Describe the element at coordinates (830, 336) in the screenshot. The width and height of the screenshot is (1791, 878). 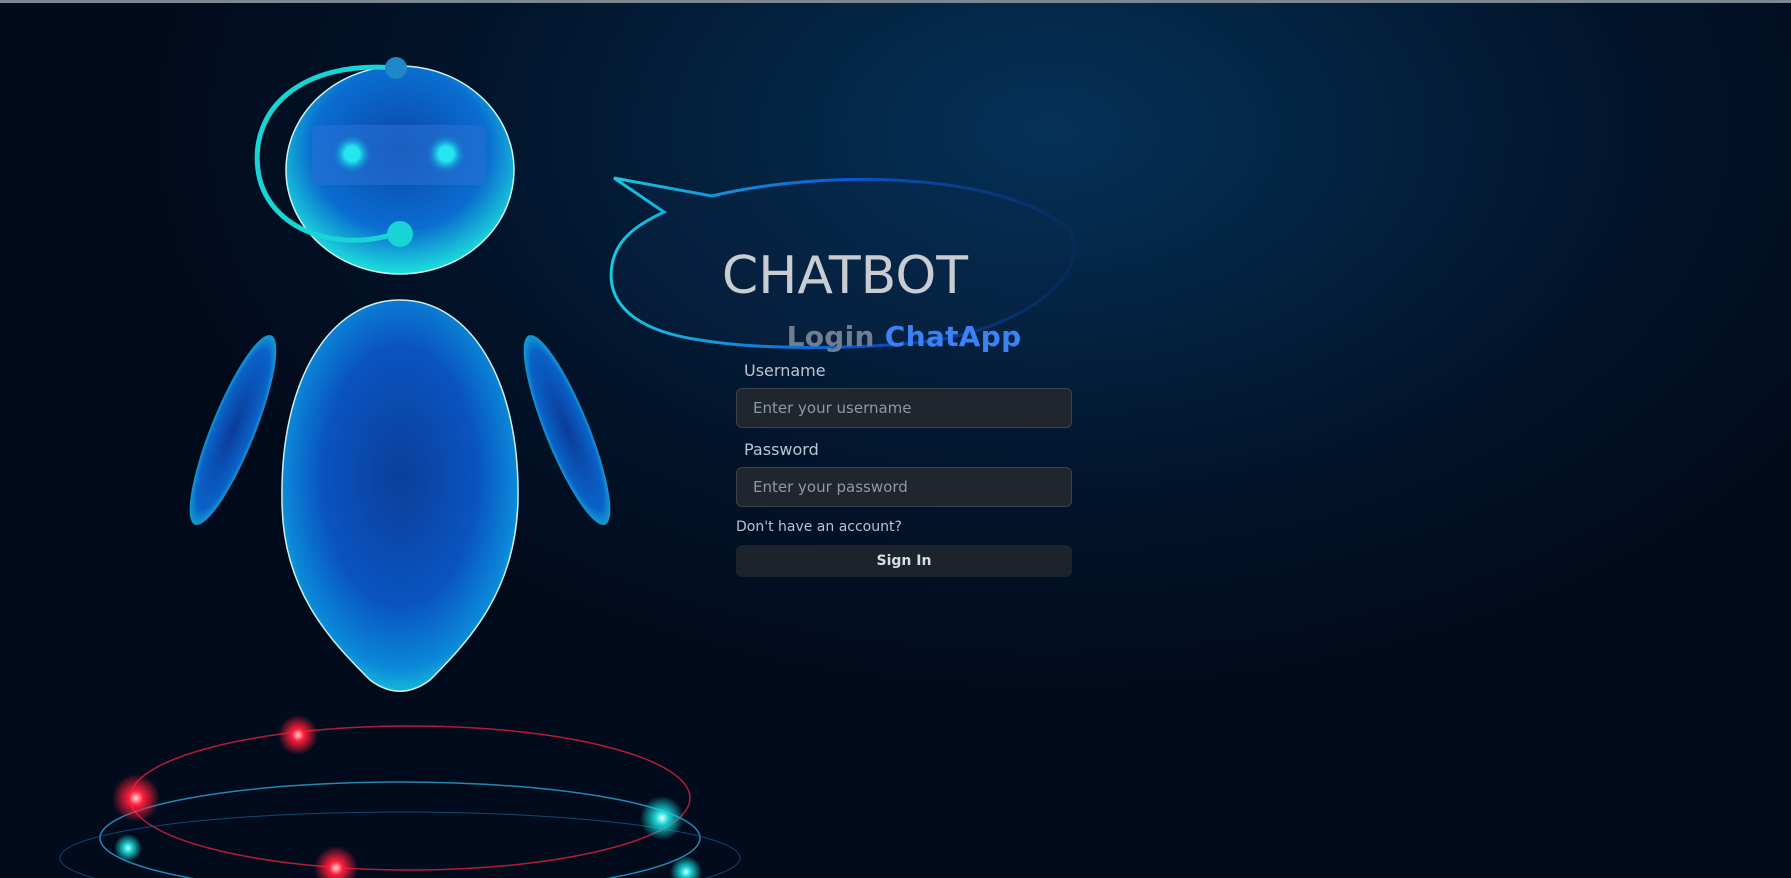
I see `login-title-prefix: Login` at that location.